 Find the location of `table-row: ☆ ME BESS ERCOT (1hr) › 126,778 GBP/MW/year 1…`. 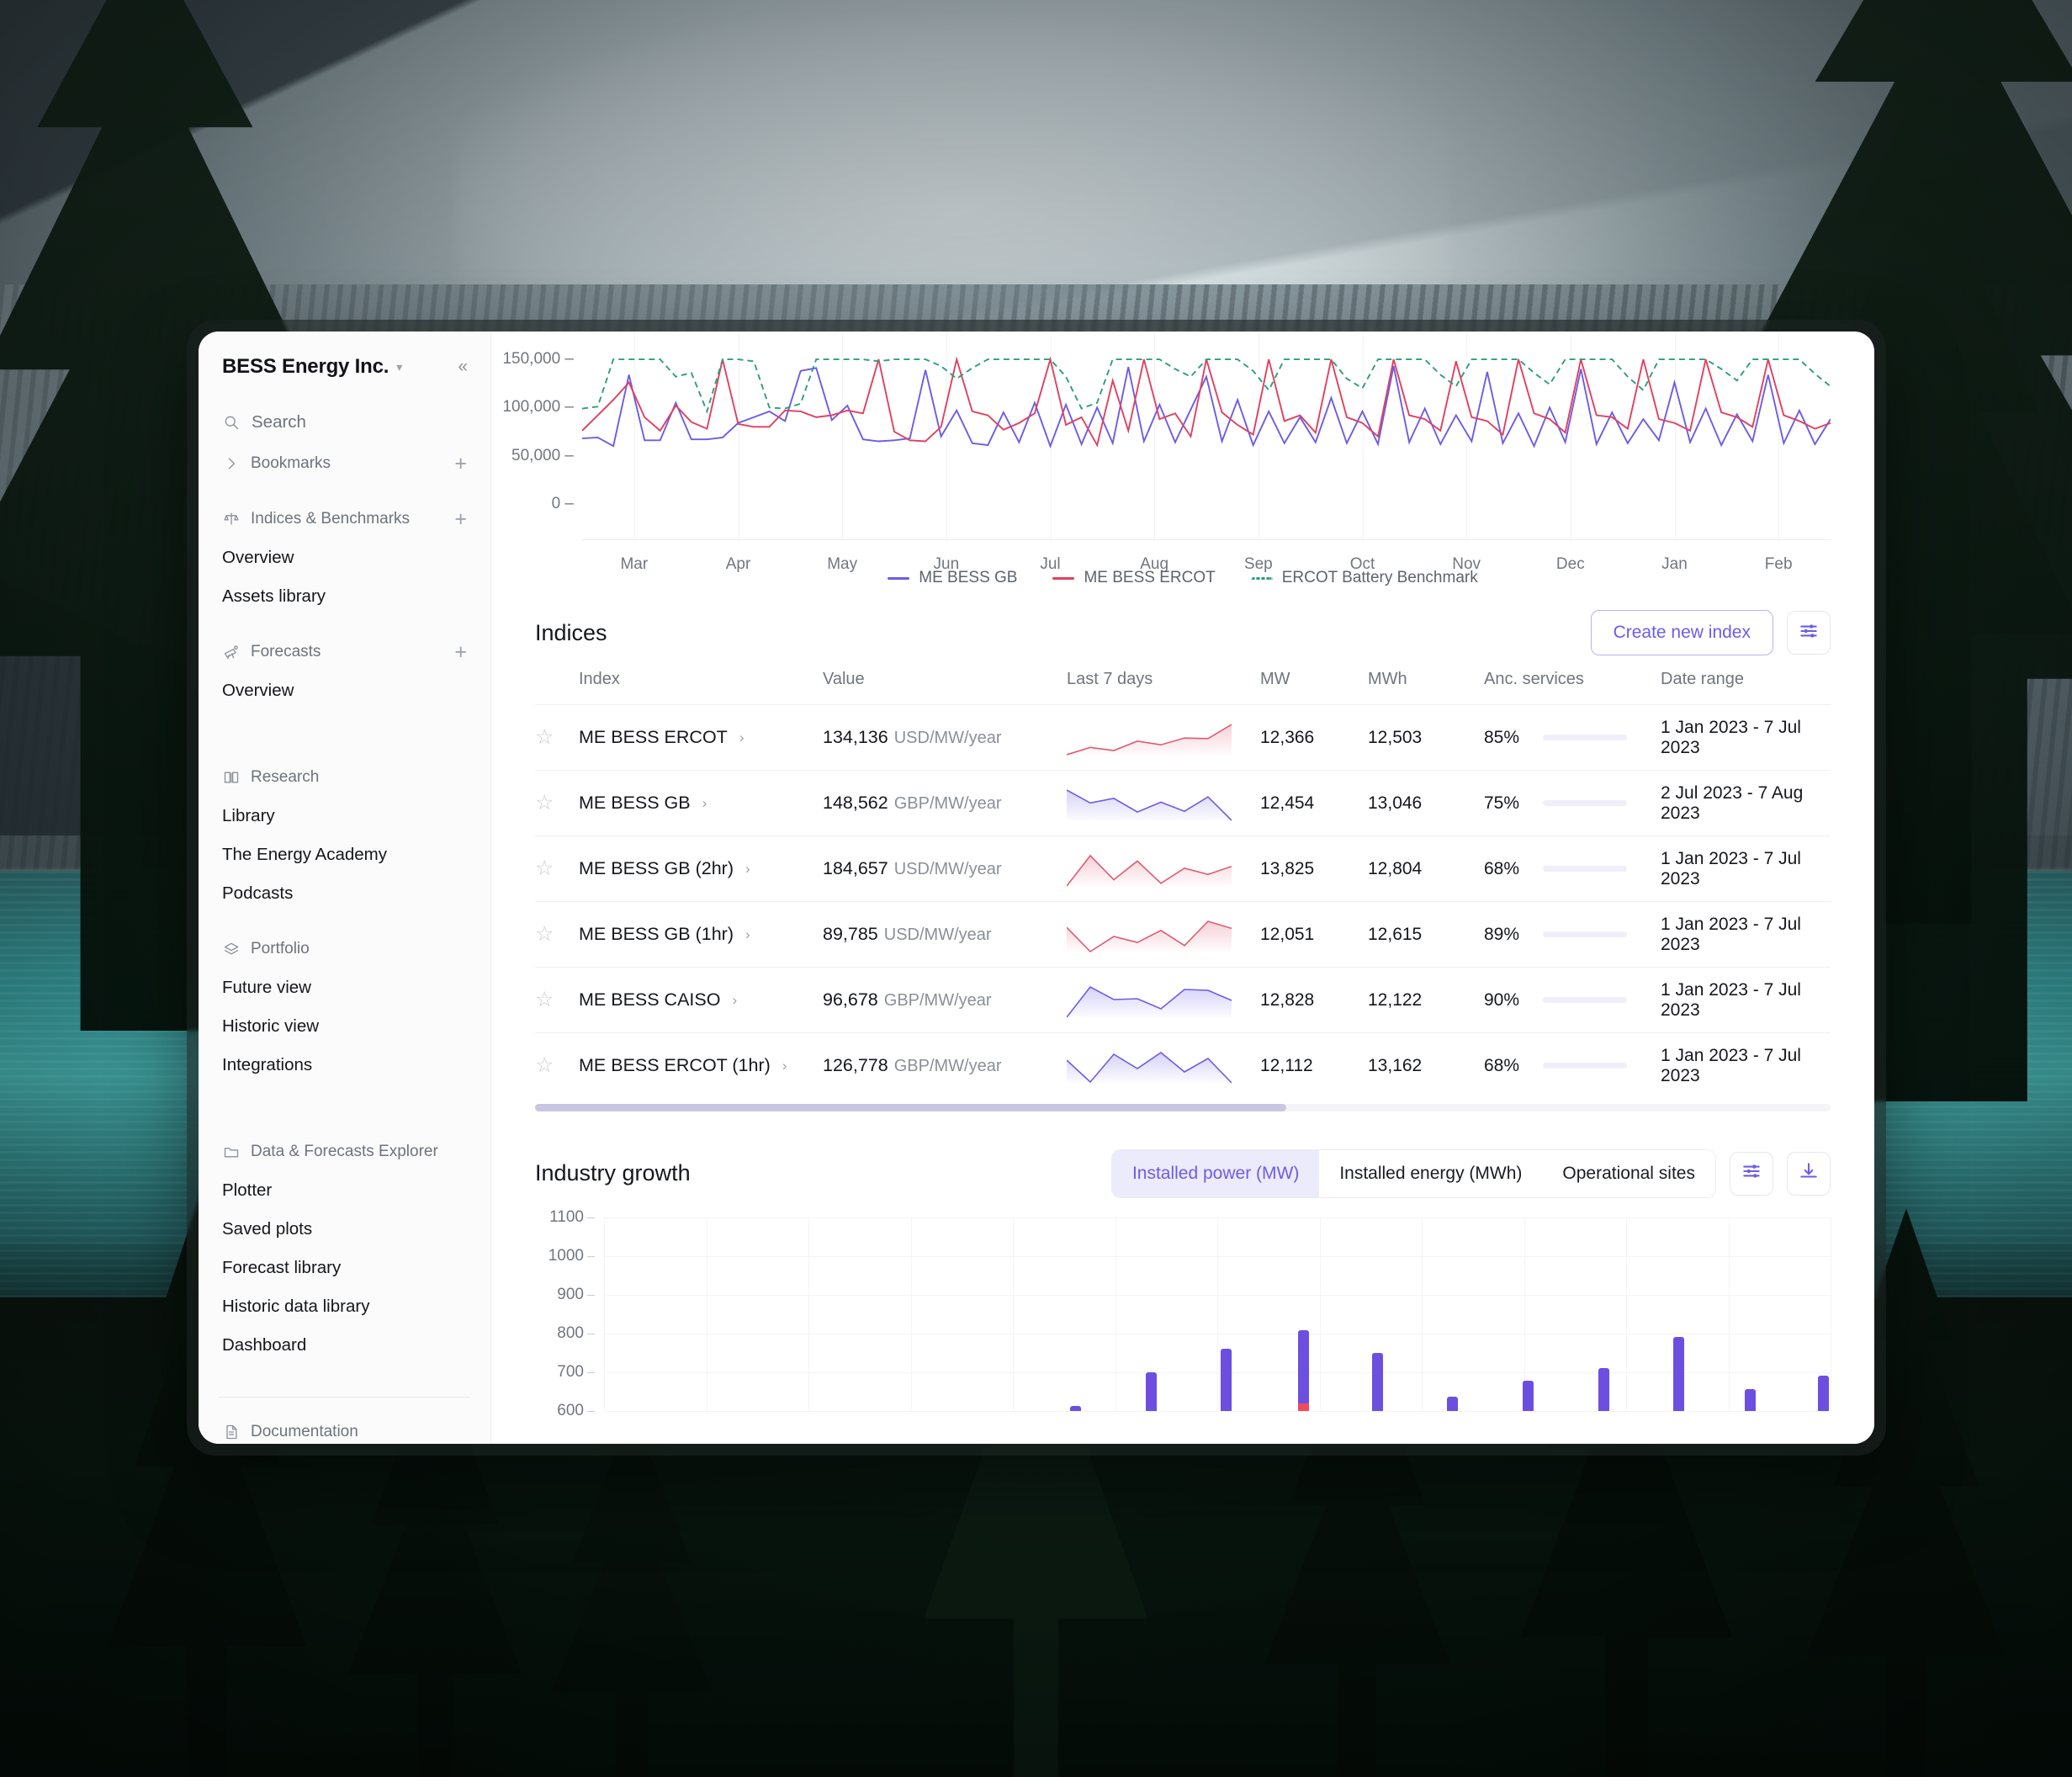

table-row: ☆ ME BESS ERCOT (1hr) › 126,778 GBP/MW/year 1… is located at coordinates (1183, 1066).